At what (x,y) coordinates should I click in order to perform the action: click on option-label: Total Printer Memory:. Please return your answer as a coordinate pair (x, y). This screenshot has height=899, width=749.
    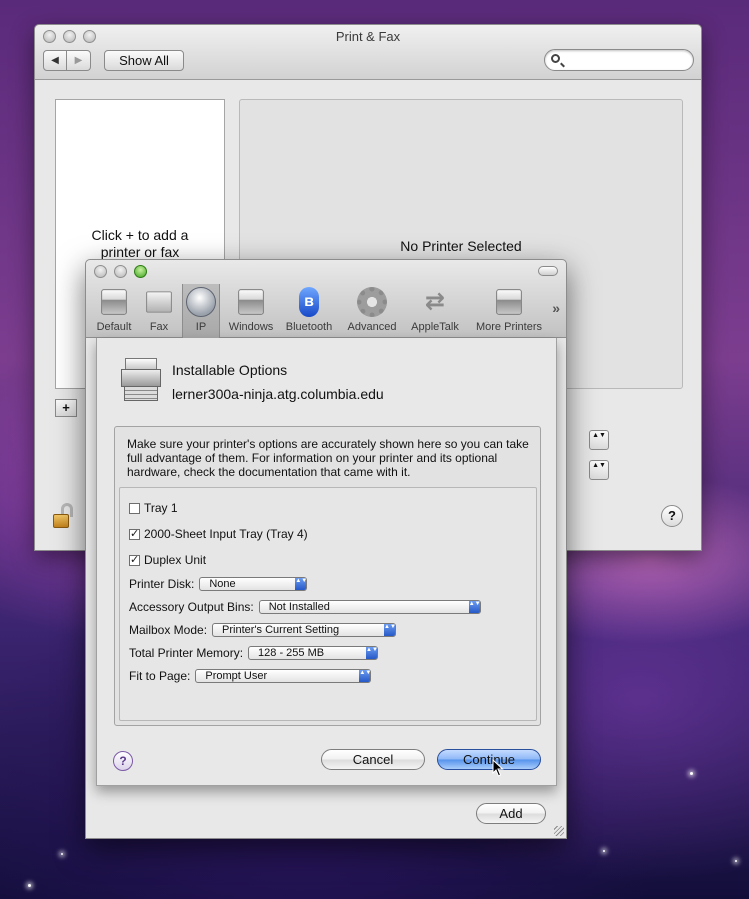
    Looking at the image, I should click on (186, 653).